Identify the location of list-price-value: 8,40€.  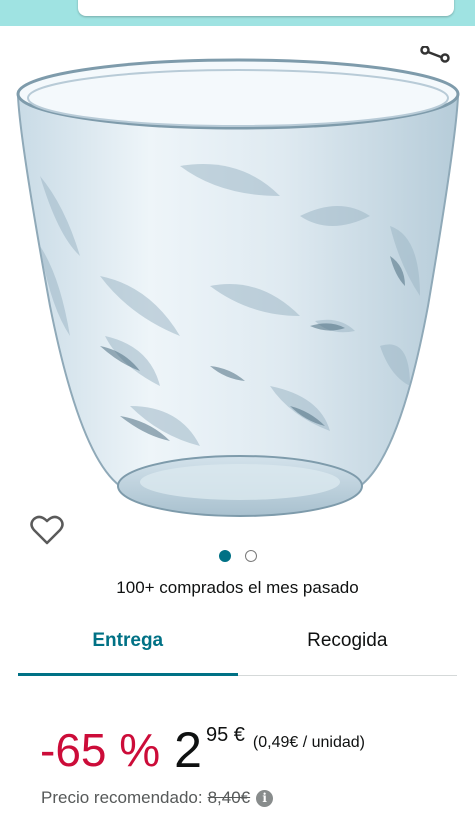
(229, 797).